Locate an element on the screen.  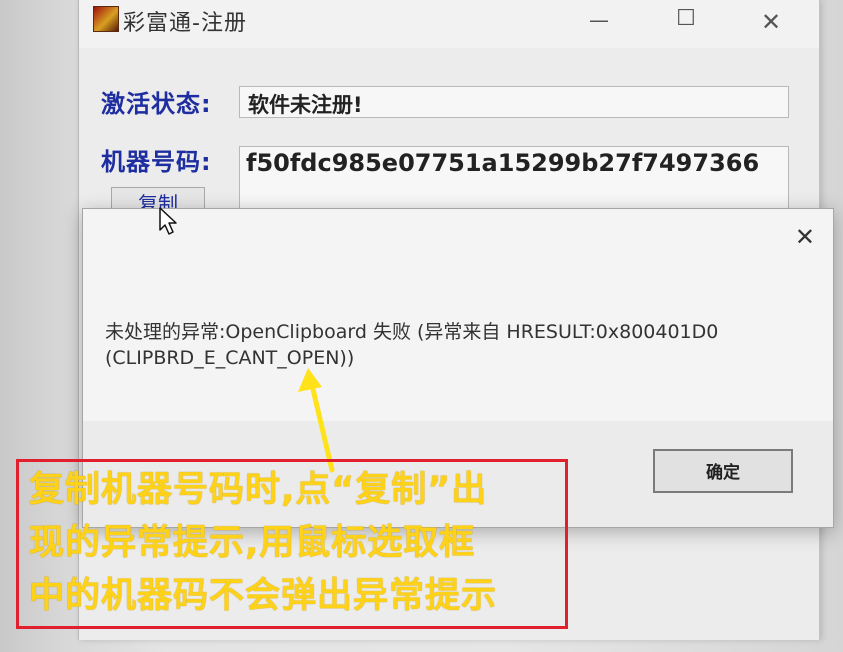
machine-code-label: 机器号码: is located at coordinates (156, 162).